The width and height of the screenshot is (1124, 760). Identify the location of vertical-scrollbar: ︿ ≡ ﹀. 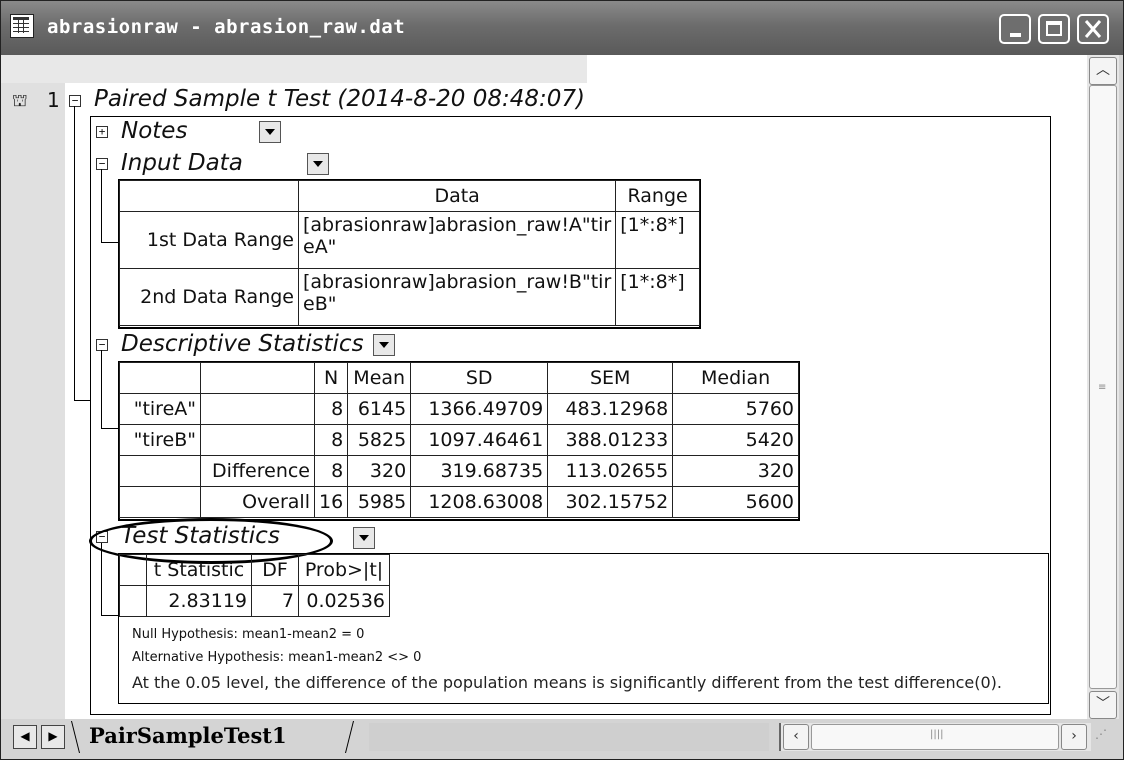
(1103, 387).